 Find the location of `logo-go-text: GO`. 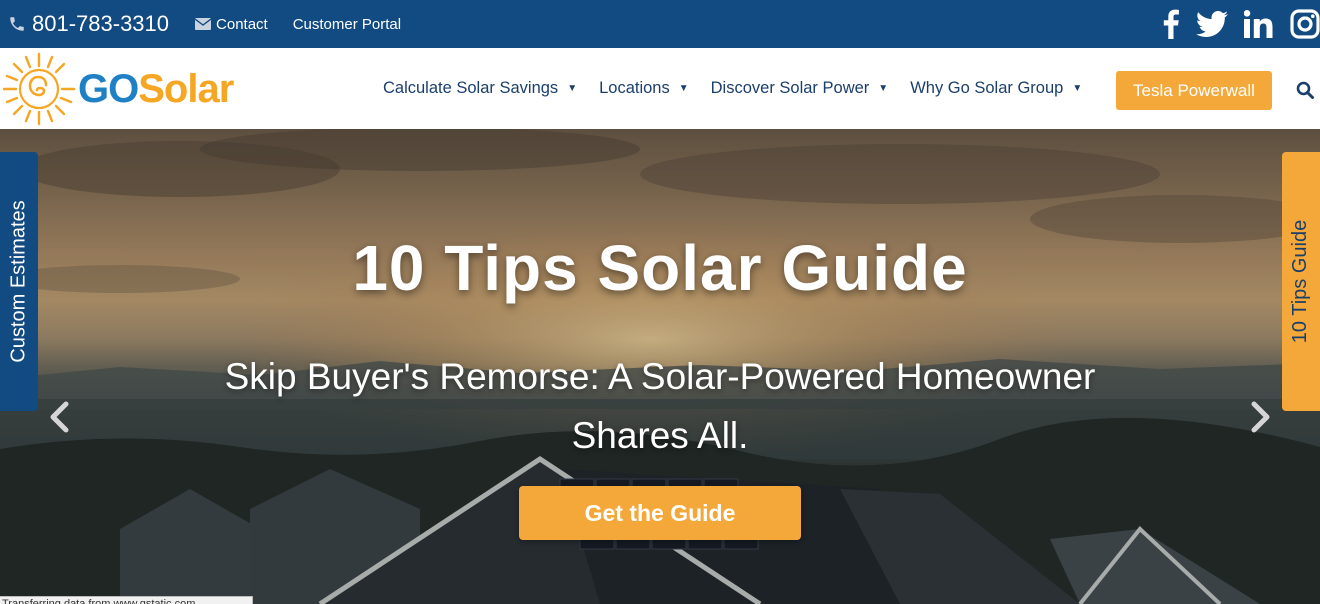

logo-go-text: GO is located at coordinates (108, 88).